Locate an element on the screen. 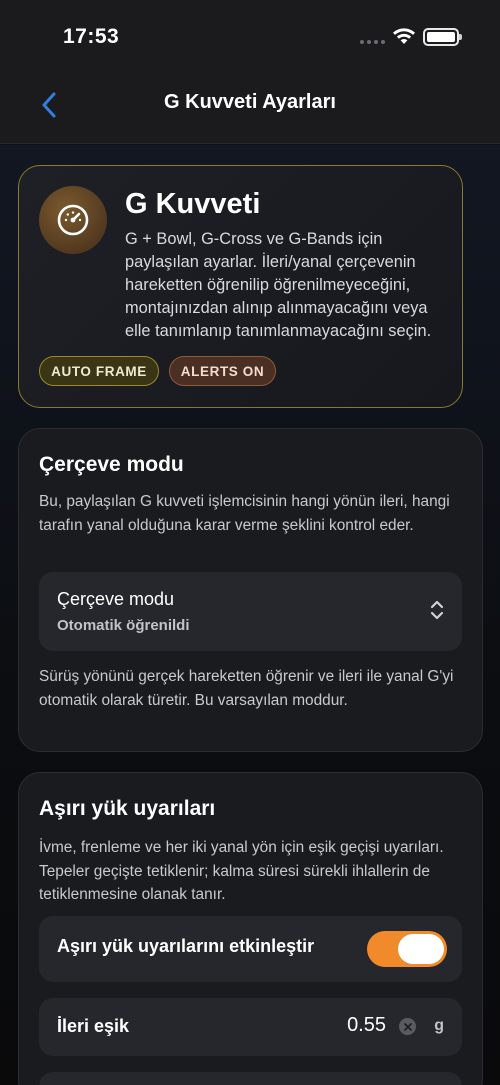  enable-alerts-label: Aşırı yük uyarılarını etkinleştir is located at coordinates (186, 946).